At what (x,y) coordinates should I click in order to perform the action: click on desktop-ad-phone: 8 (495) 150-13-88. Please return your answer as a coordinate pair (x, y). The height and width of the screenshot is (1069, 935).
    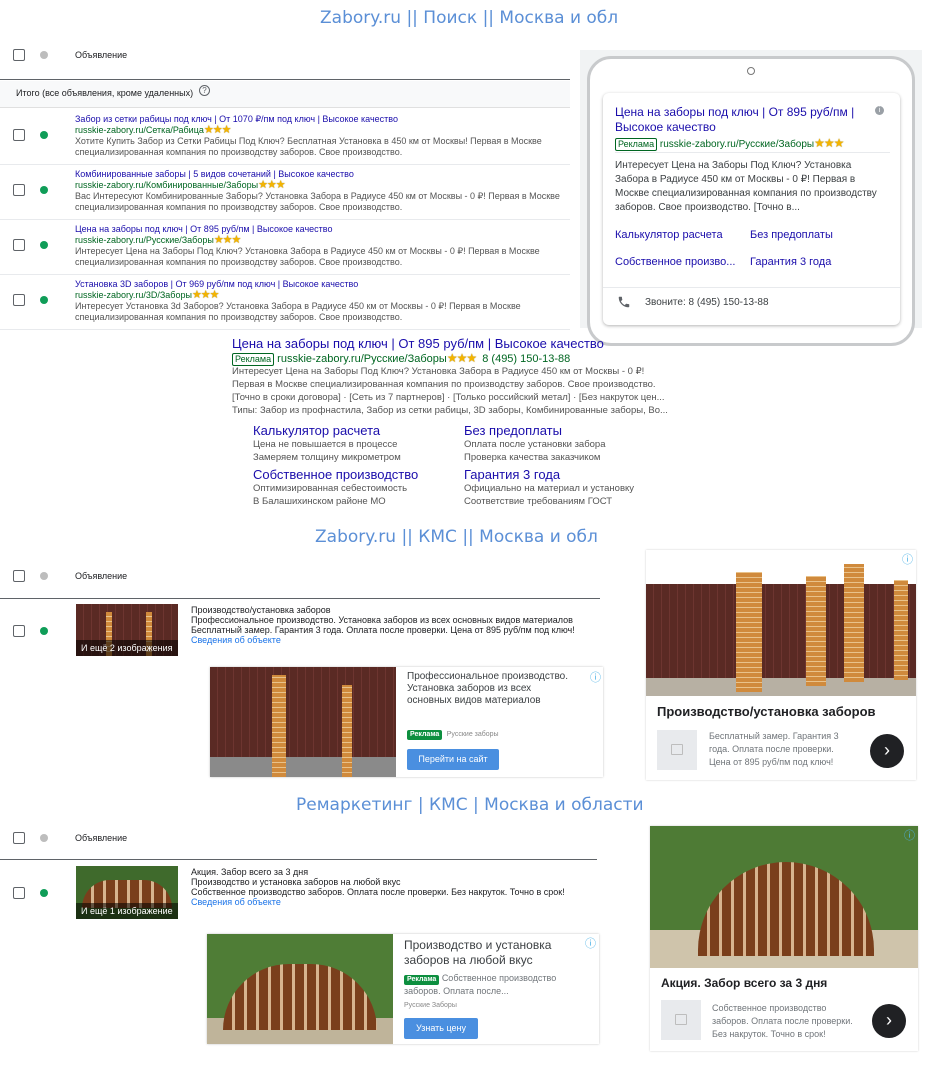
    Looking at the image, I should click on (526, 359).